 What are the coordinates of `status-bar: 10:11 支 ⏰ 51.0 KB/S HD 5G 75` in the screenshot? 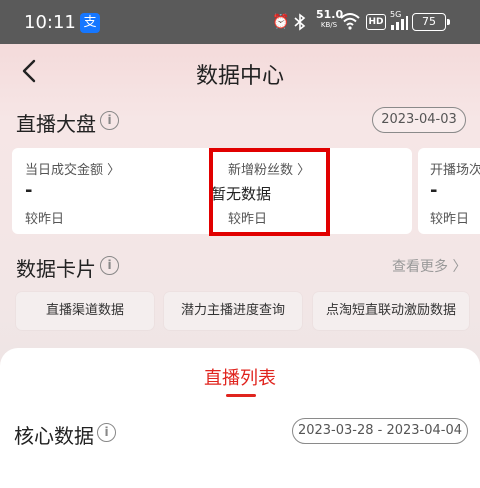 It's located at (240, 22).